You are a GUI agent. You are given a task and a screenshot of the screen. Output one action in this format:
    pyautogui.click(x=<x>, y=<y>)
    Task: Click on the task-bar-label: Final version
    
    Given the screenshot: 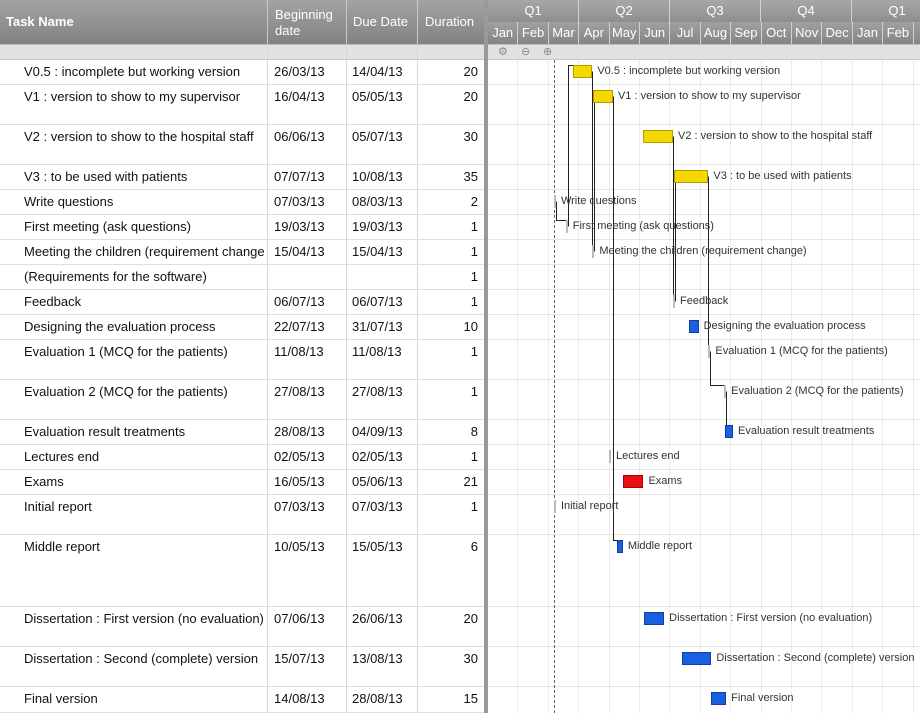 What is the action you would take?
    pyautogui.click(x=762, y=698)
    